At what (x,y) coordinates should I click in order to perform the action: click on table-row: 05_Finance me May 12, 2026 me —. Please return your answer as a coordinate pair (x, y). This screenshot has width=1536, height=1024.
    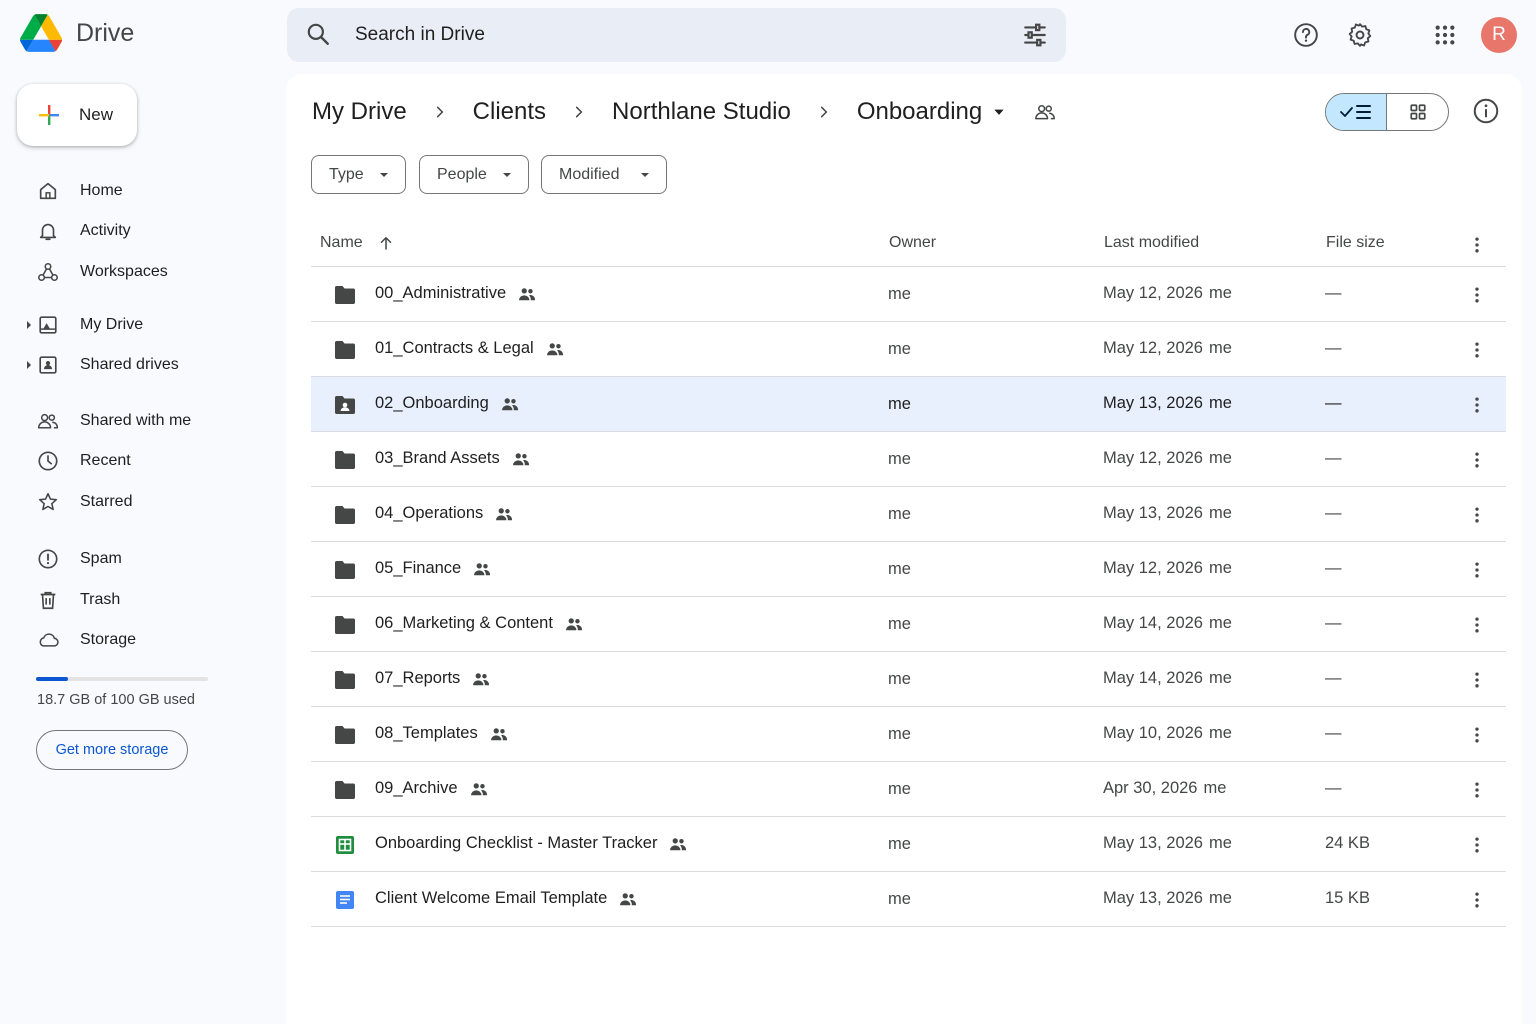
    Looking at the image, I should click on (908, 569).